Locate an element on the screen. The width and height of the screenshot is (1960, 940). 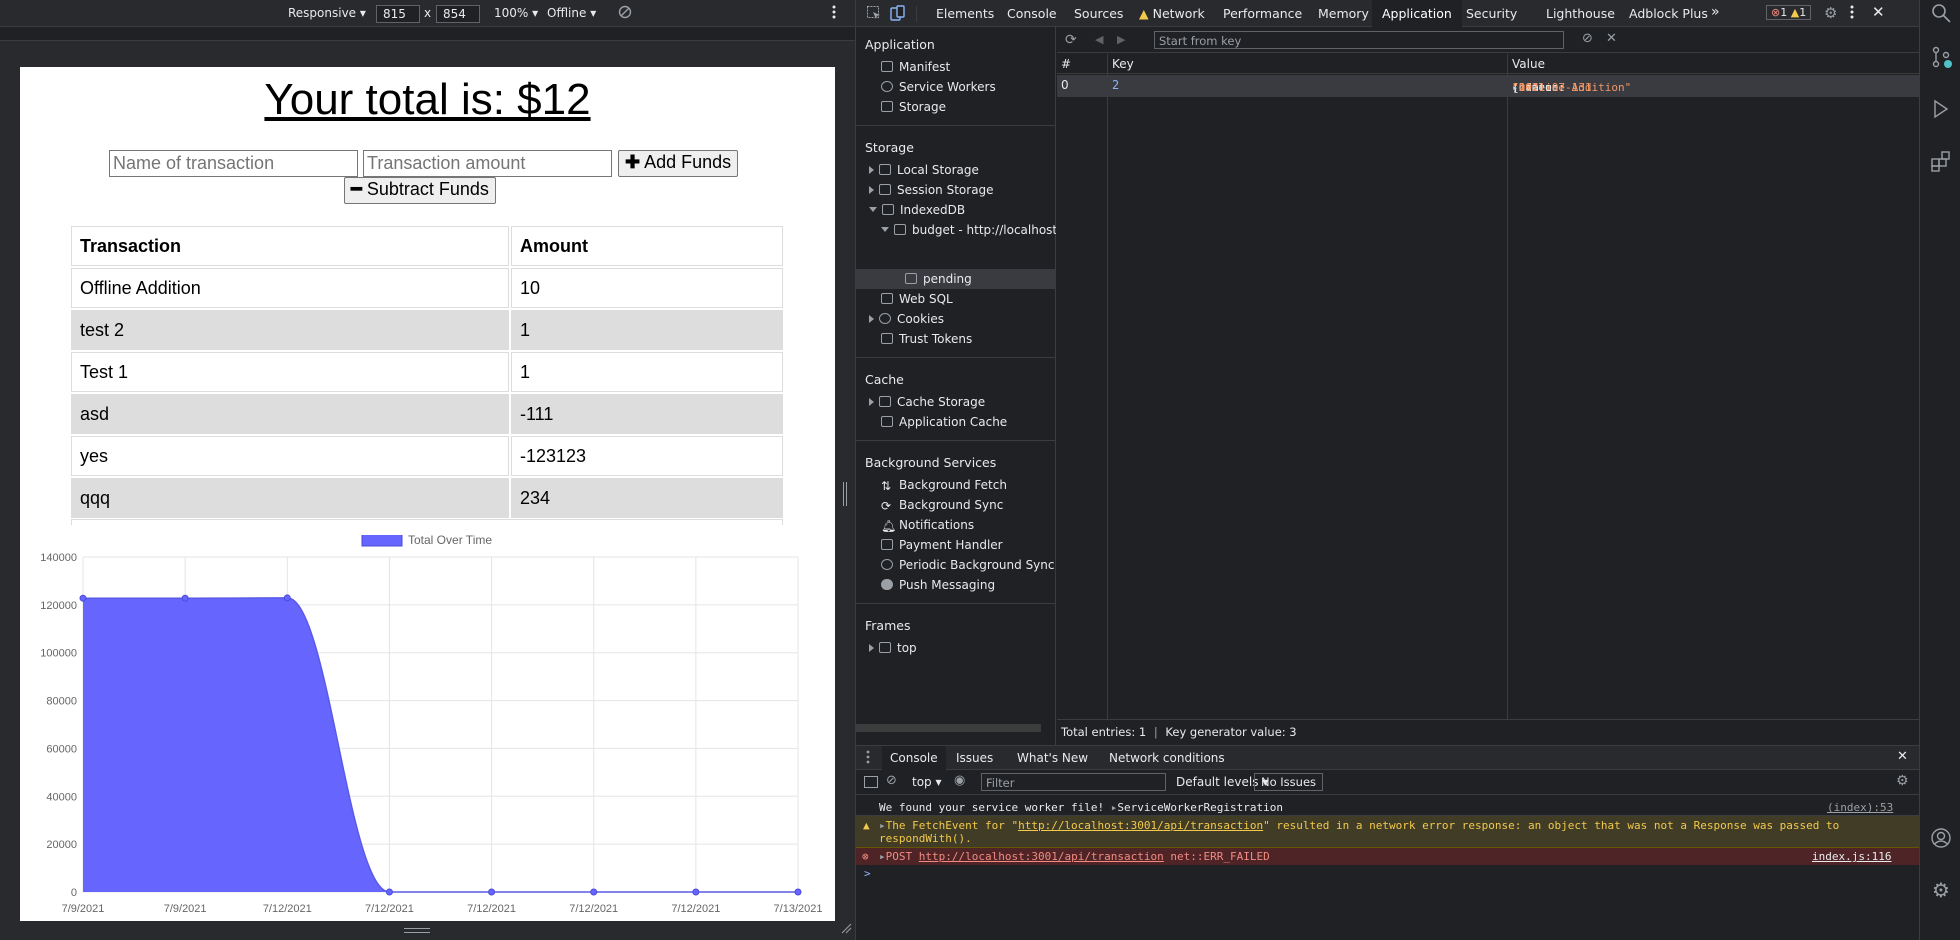
run-debug-icon is located at coordinates (1941, 109).